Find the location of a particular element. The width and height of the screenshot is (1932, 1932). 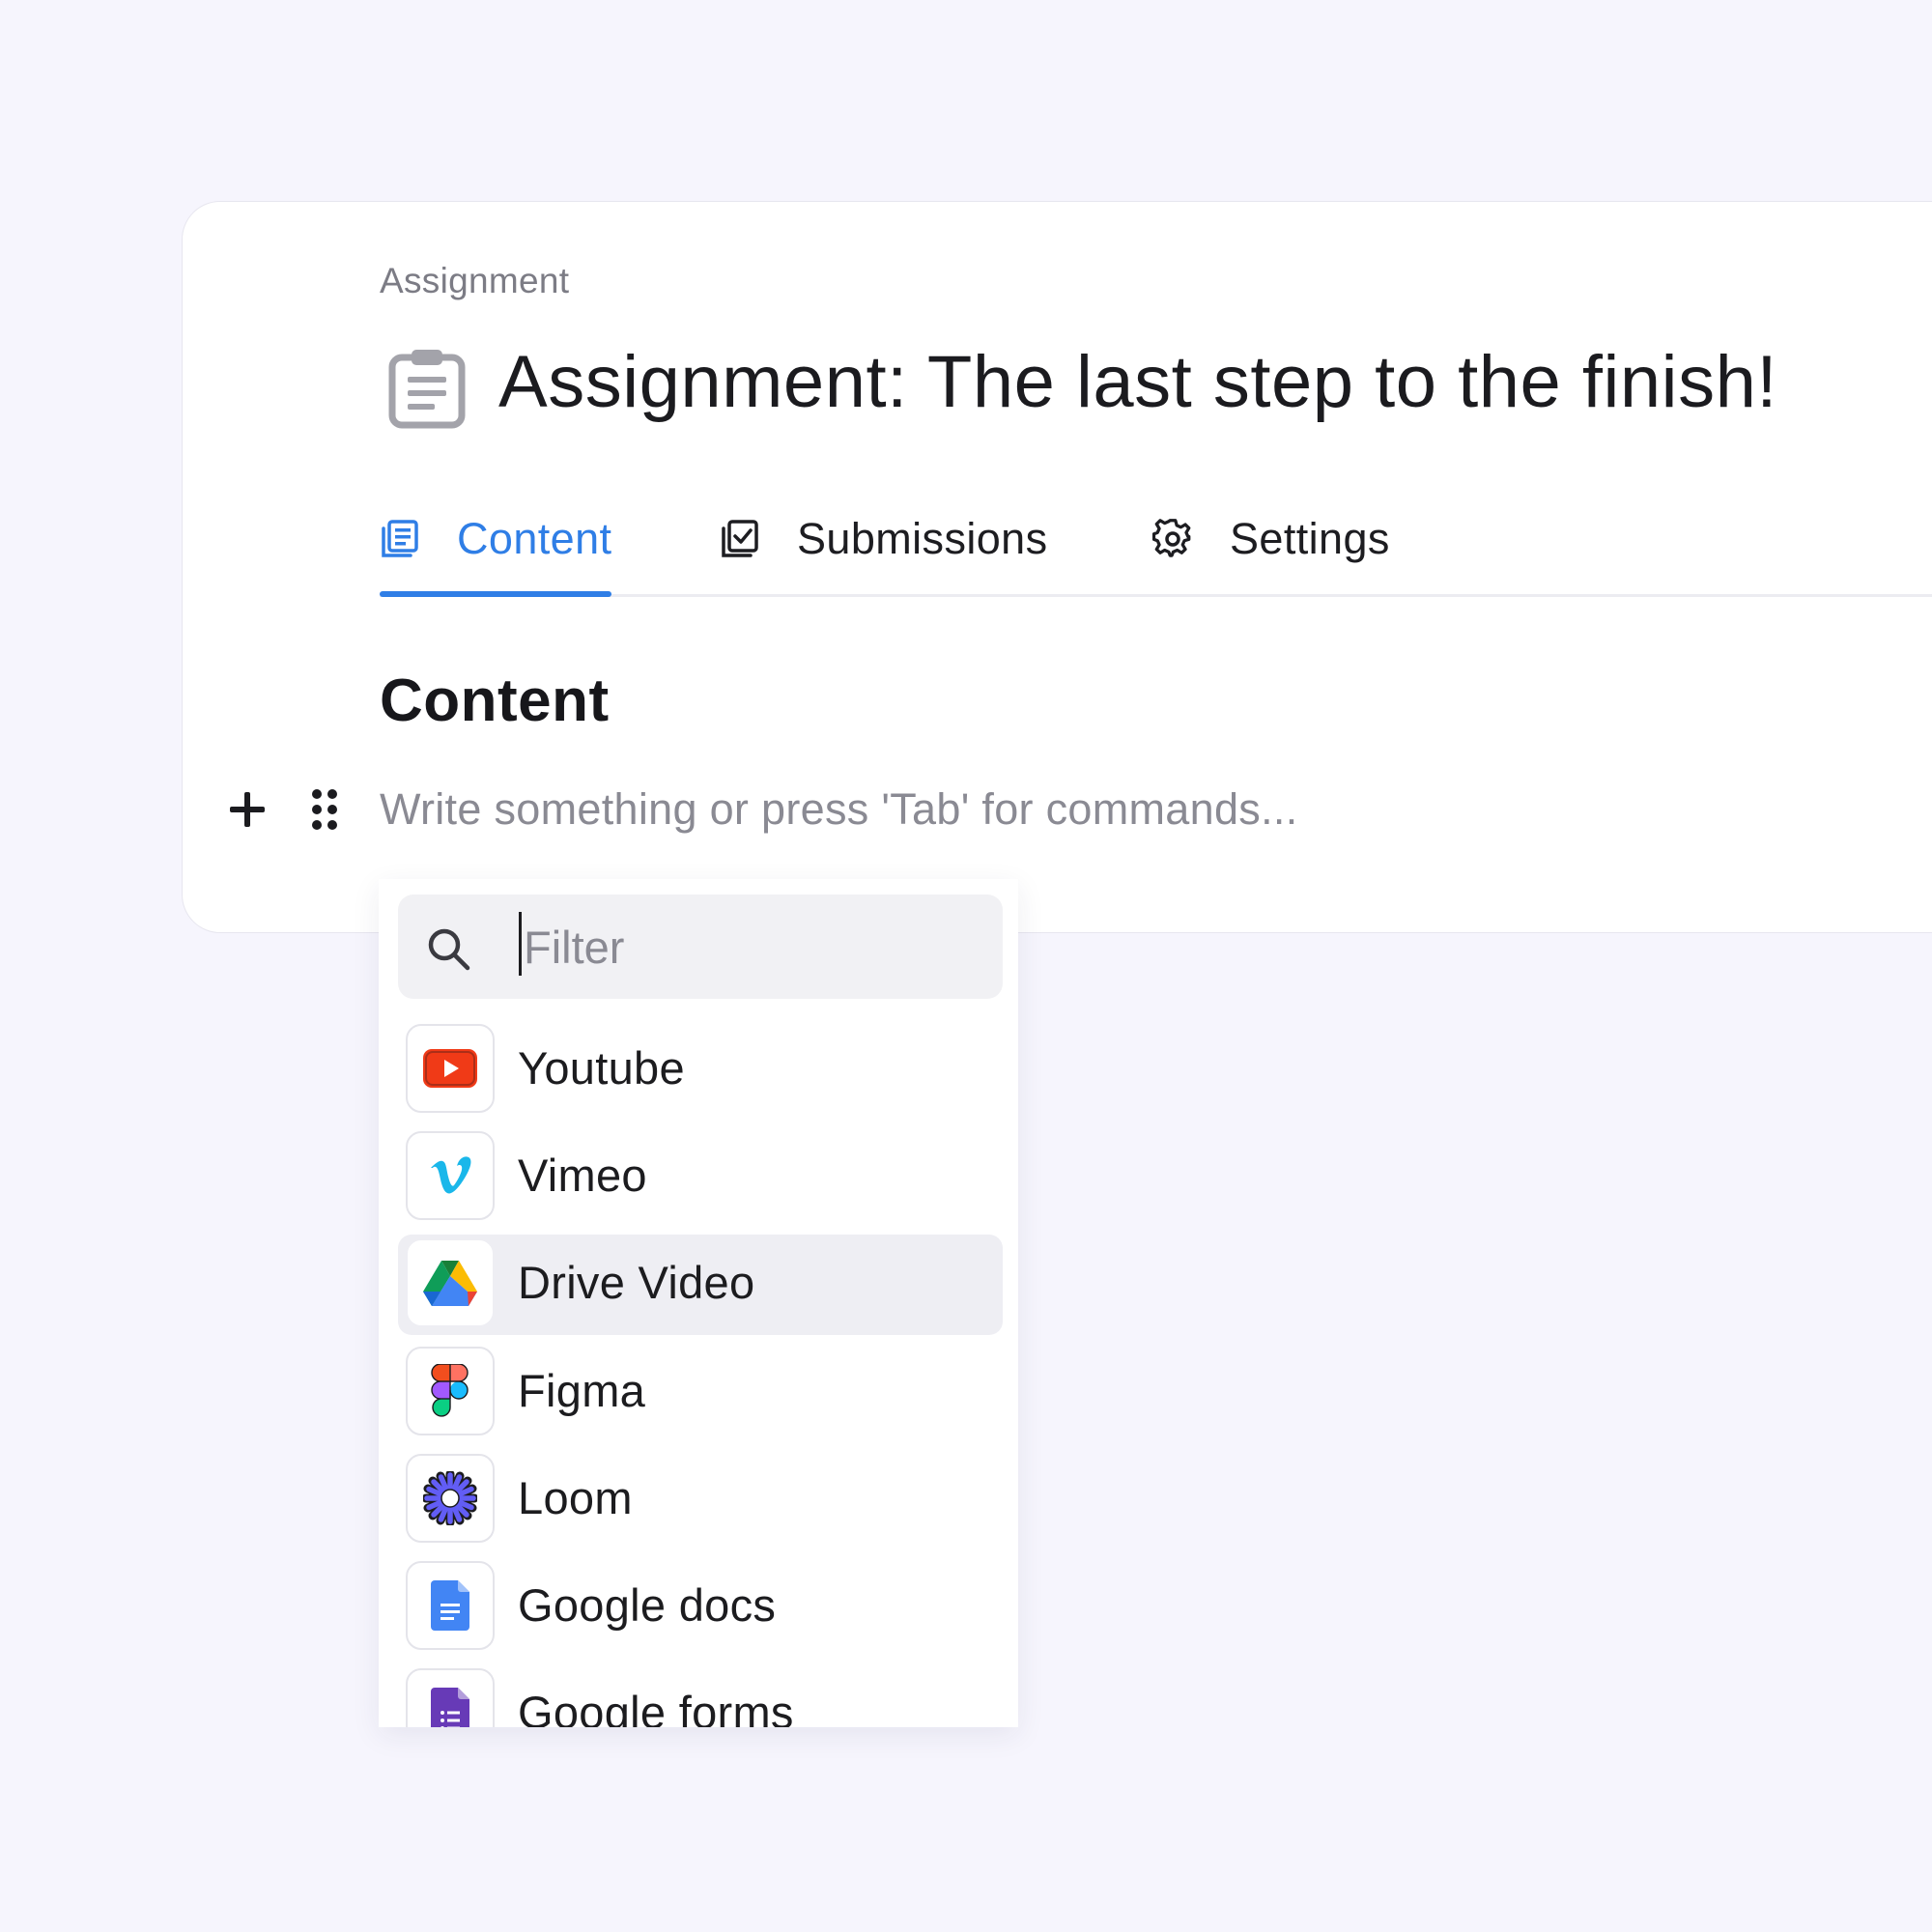

menu-item-figma: Figma is located at coordinates (700, 1393).